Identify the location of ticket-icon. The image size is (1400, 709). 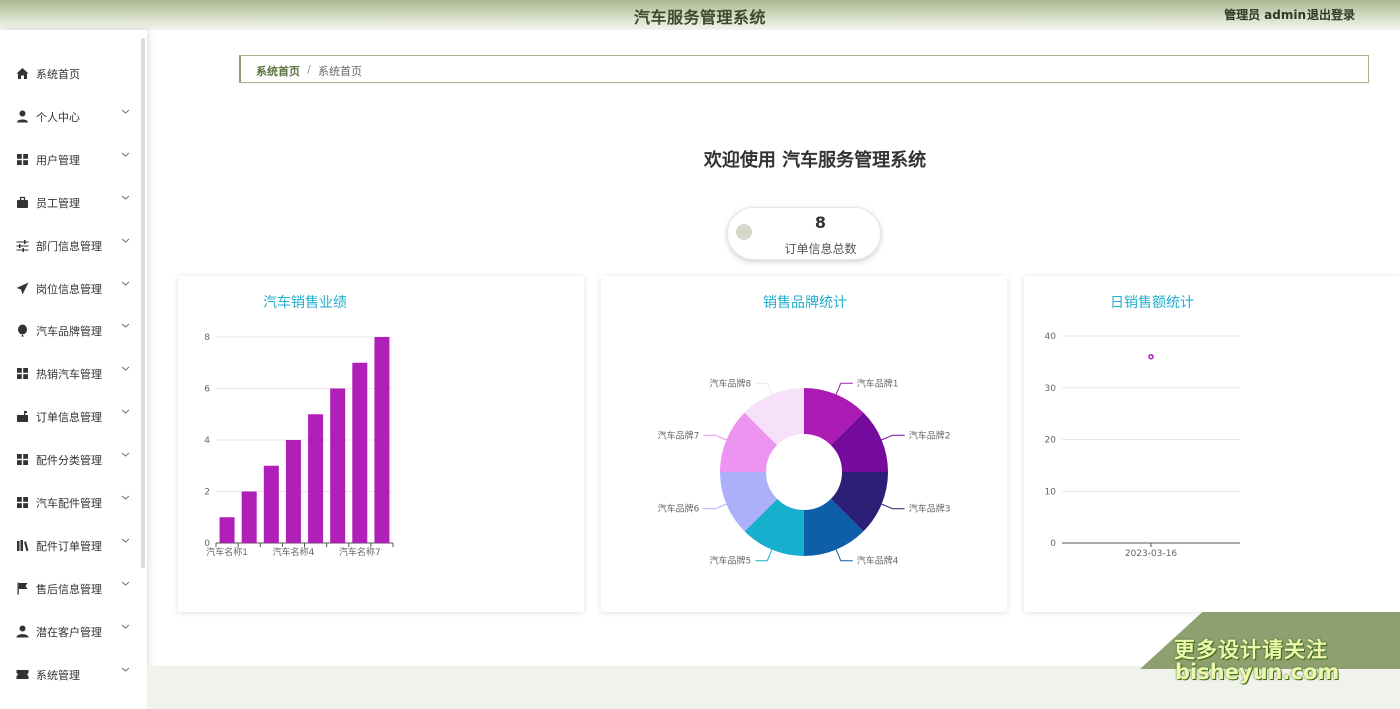
(22, 674).